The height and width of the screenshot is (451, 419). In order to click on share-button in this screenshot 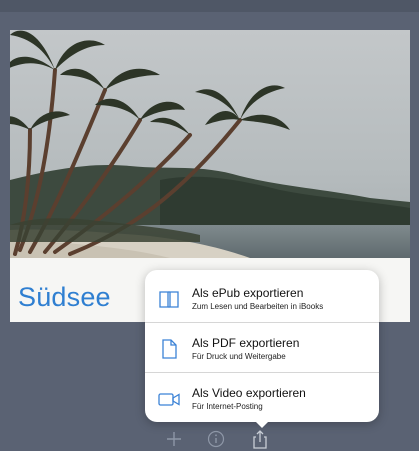, I will do `click(260, 439)`.